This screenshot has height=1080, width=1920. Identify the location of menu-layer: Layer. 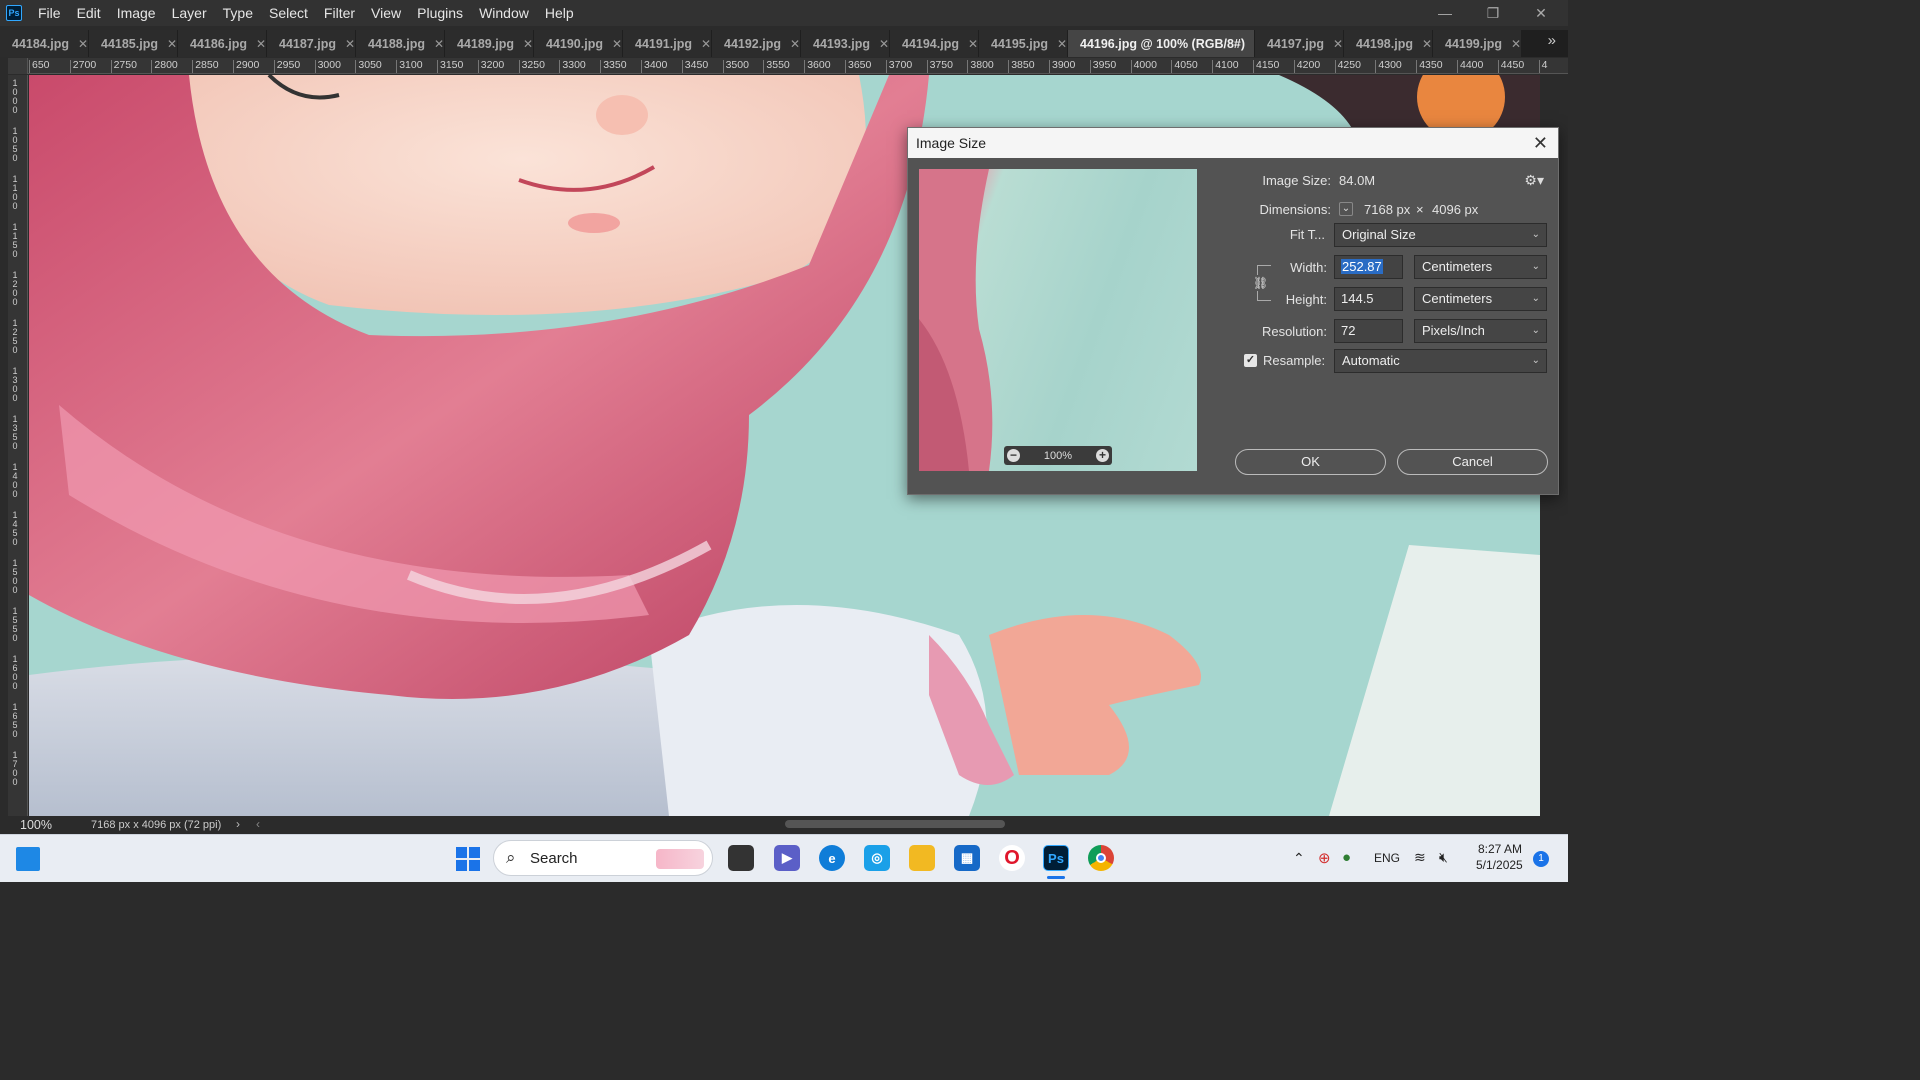
(189, 13).